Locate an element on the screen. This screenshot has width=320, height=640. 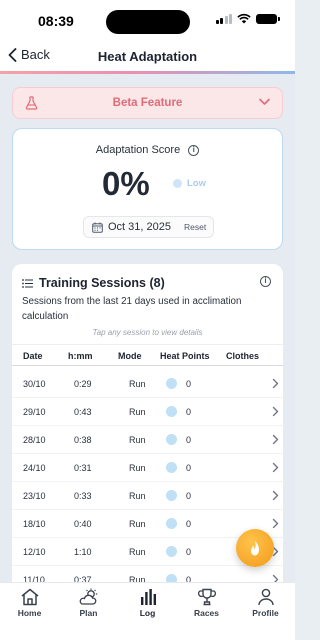
table-row: 30/10 0:29 Run 0 is located at coordinates (147, 384).